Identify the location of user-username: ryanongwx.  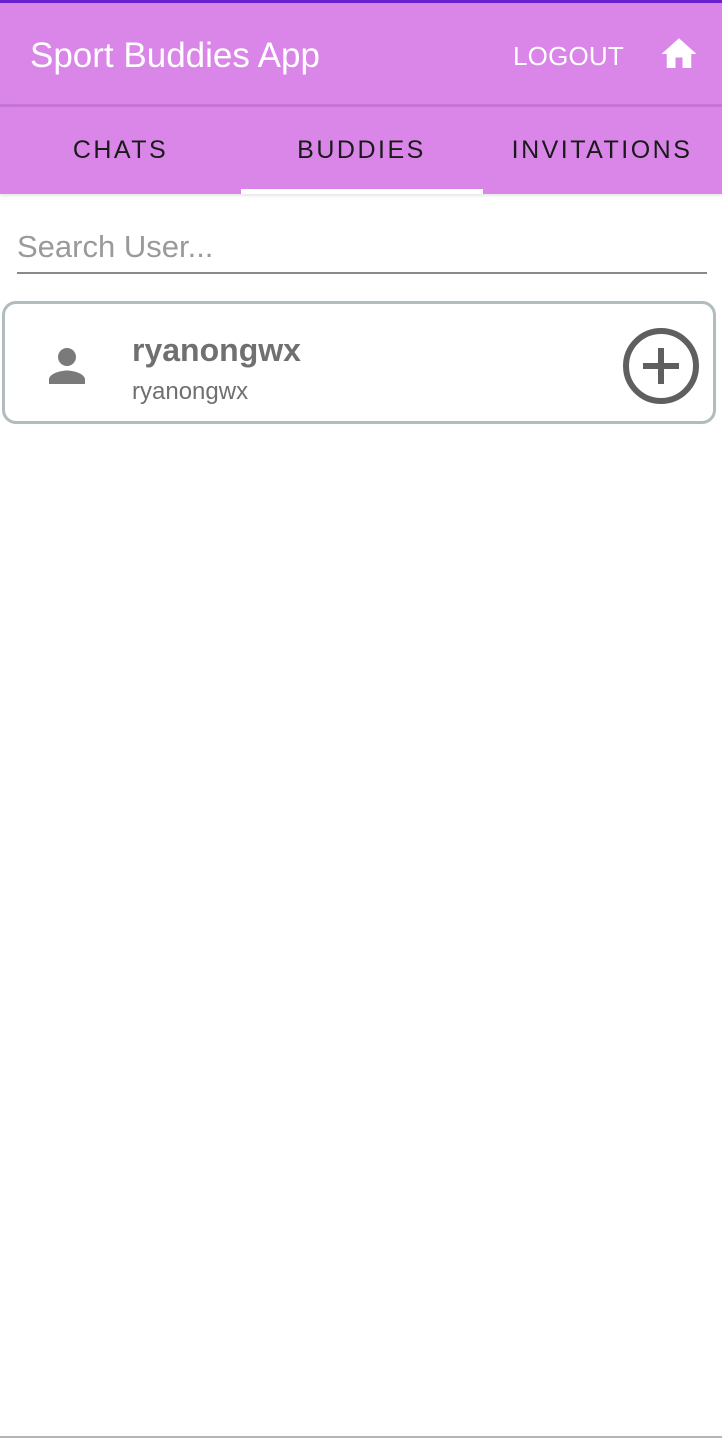
(190, 391).